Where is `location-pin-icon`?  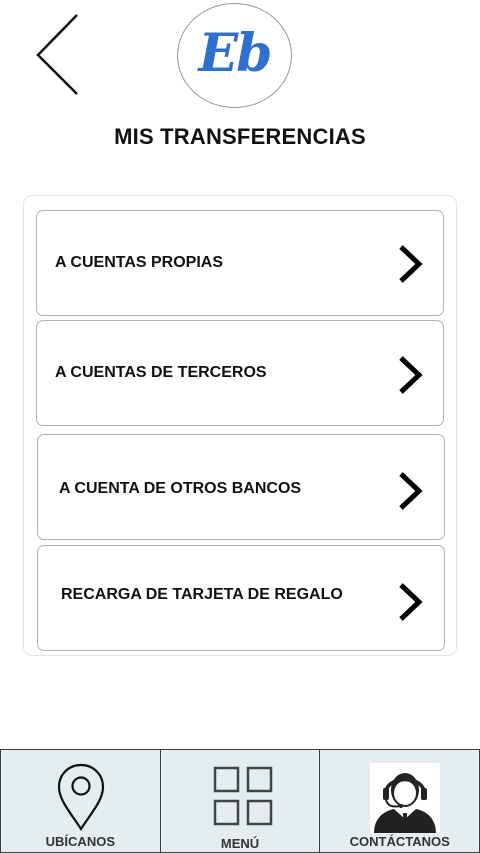
location-pin-icon is located at coordinates (81, 797).